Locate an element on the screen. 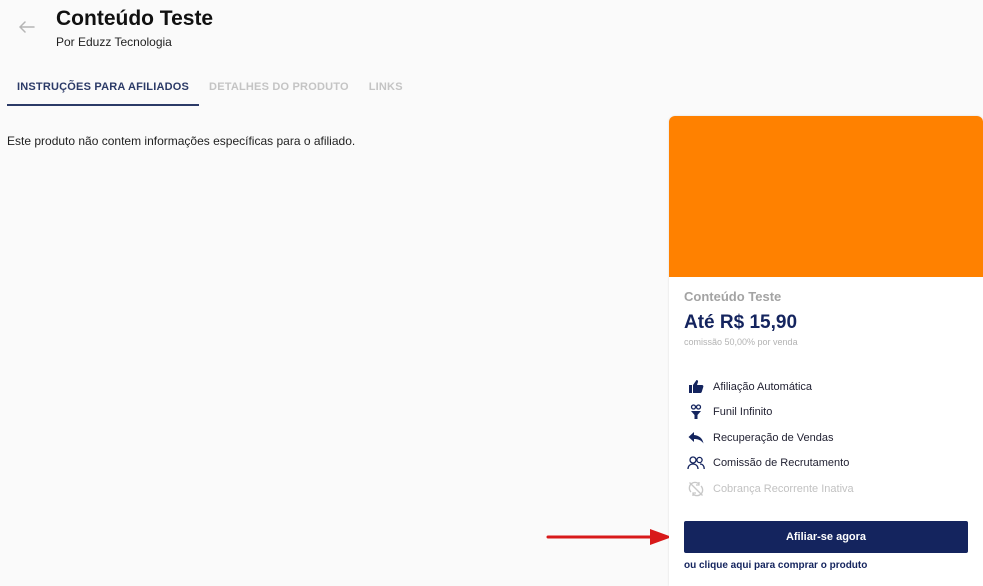 The width and height of the screenshot is (983, 586). sync-disabled-icon is located at coordinates (696, 489).